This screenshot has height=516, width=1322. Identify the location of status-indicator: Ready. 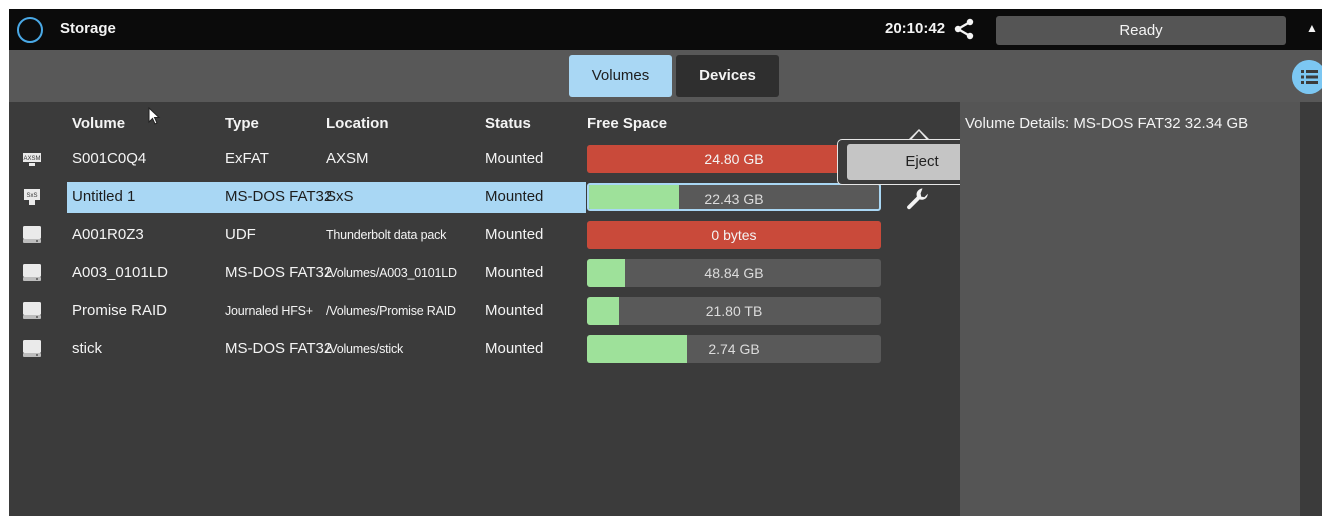
(1141, 30).